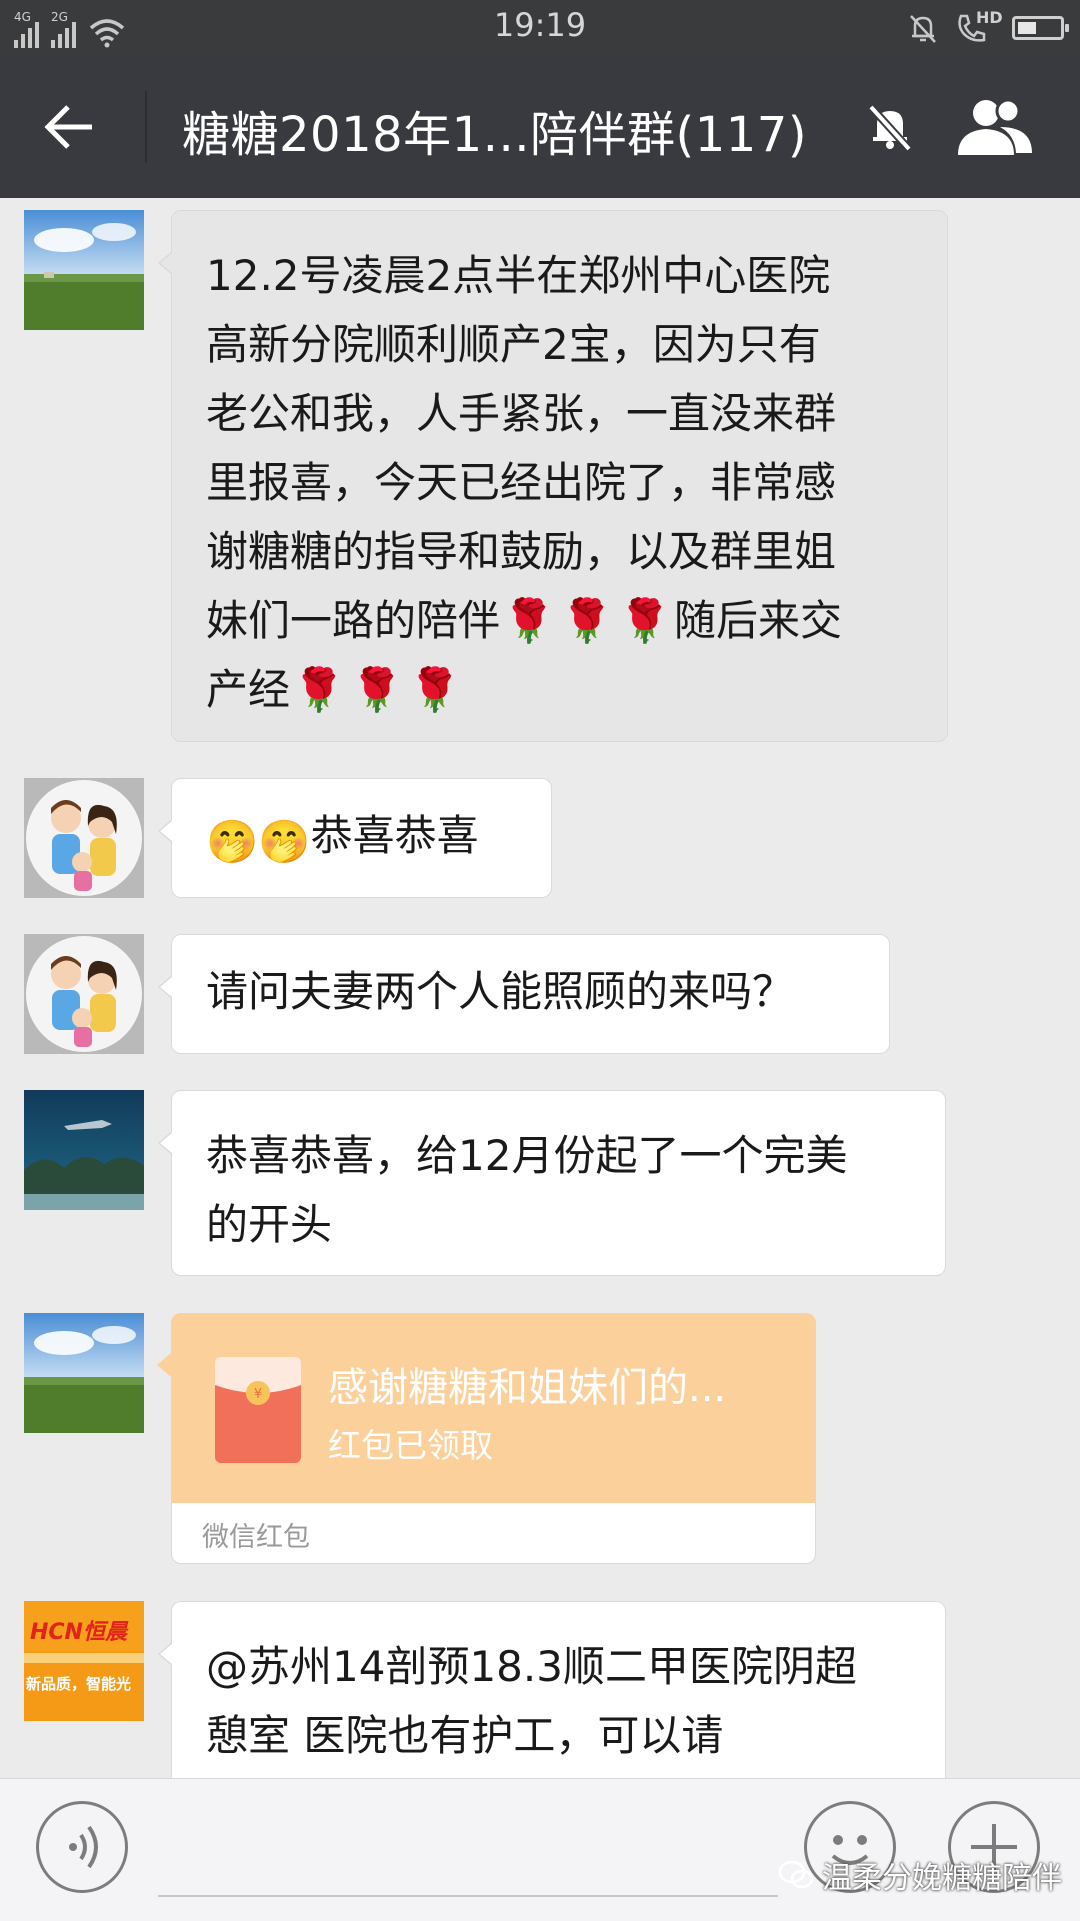 The image size is (1080, 1921). Describe the element at coordinates (78, 1684) in the screenshot. I see `logo-slogan: 新品质，智能光` at that location.